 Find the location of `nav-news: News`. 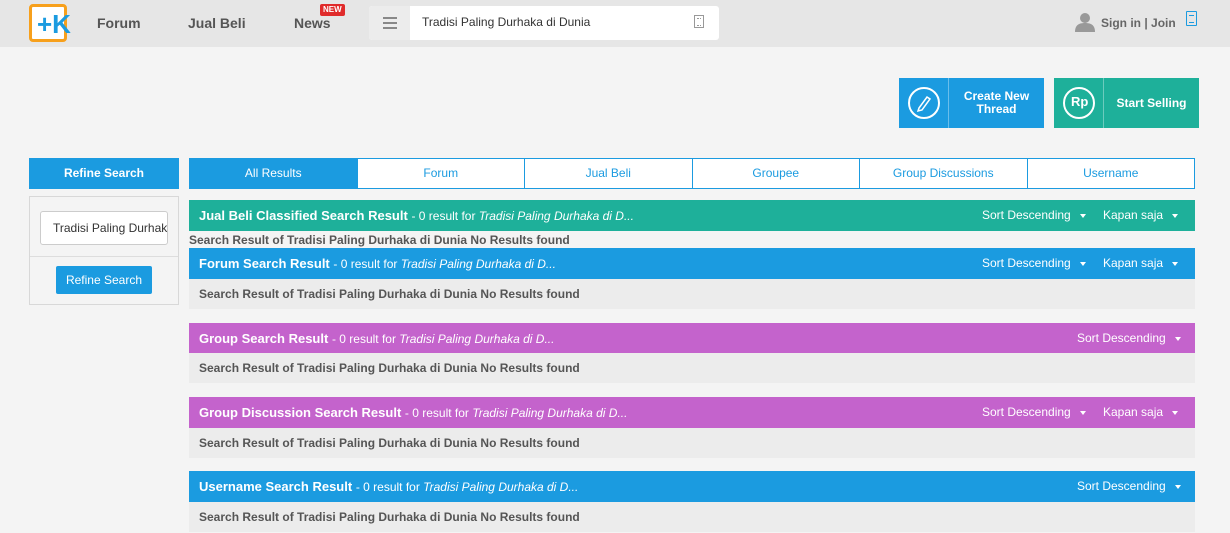

nav-news: News is located at coordinates (312, 23).